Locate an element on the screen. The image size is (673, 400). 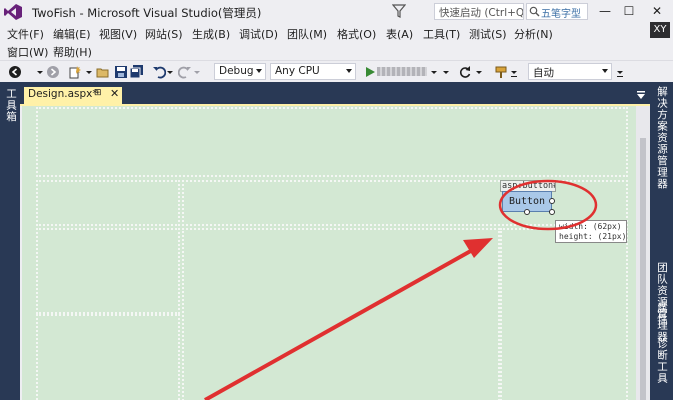
right-tool-window-strip: 解决方案资源管理器 团队资源管理器 诊断工具 is located at coordinates (661, 241).